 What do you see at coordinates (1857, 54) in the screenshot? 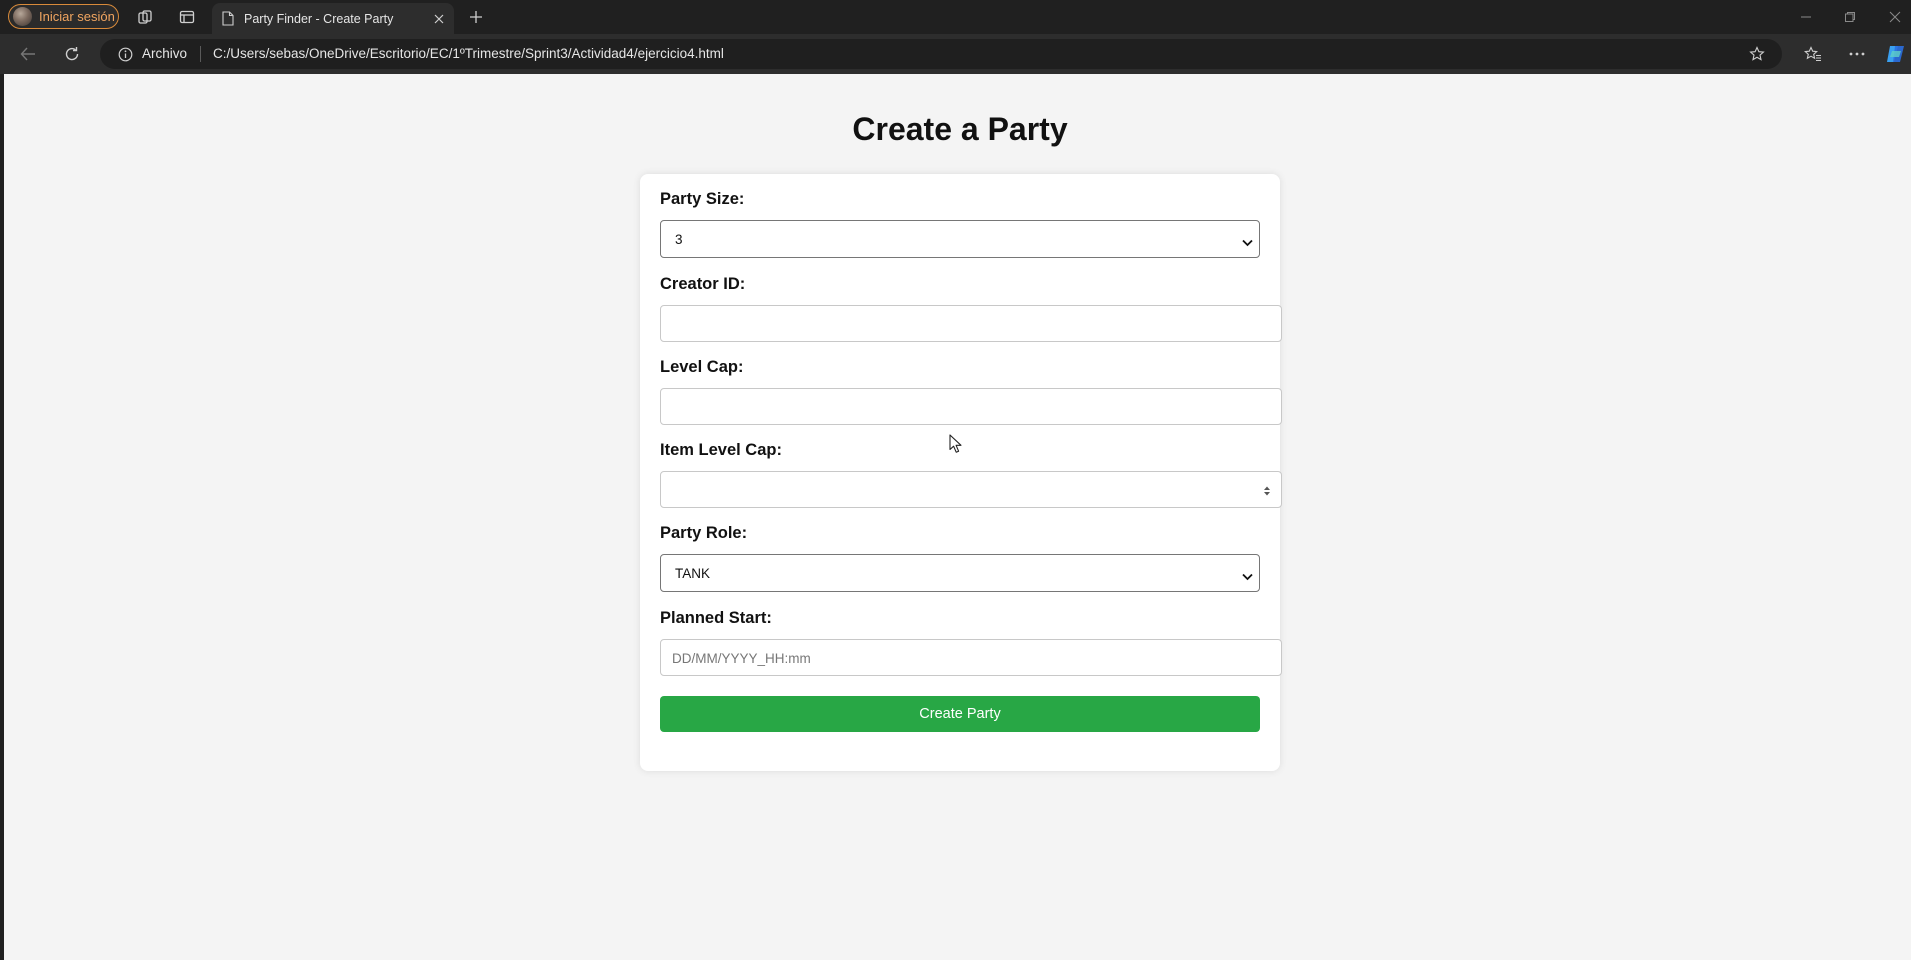
I see `more-icon` at bounding box center [1857, 54].